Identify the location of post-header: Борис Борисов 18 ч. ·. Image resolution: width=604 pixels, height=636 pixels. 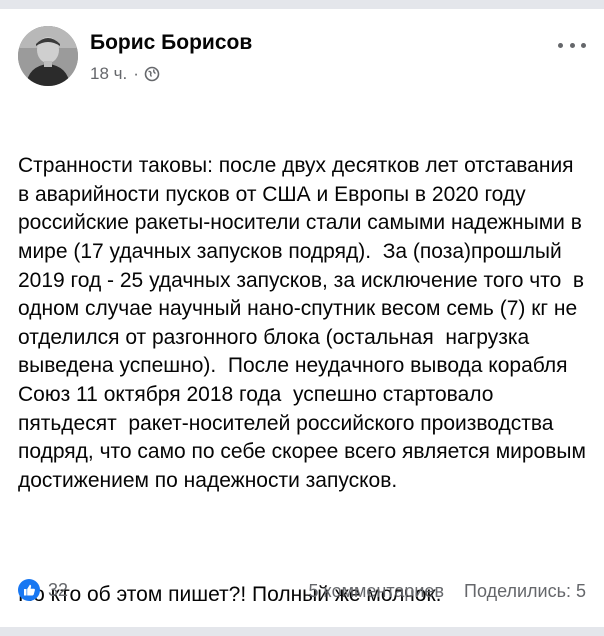
(303, 55).